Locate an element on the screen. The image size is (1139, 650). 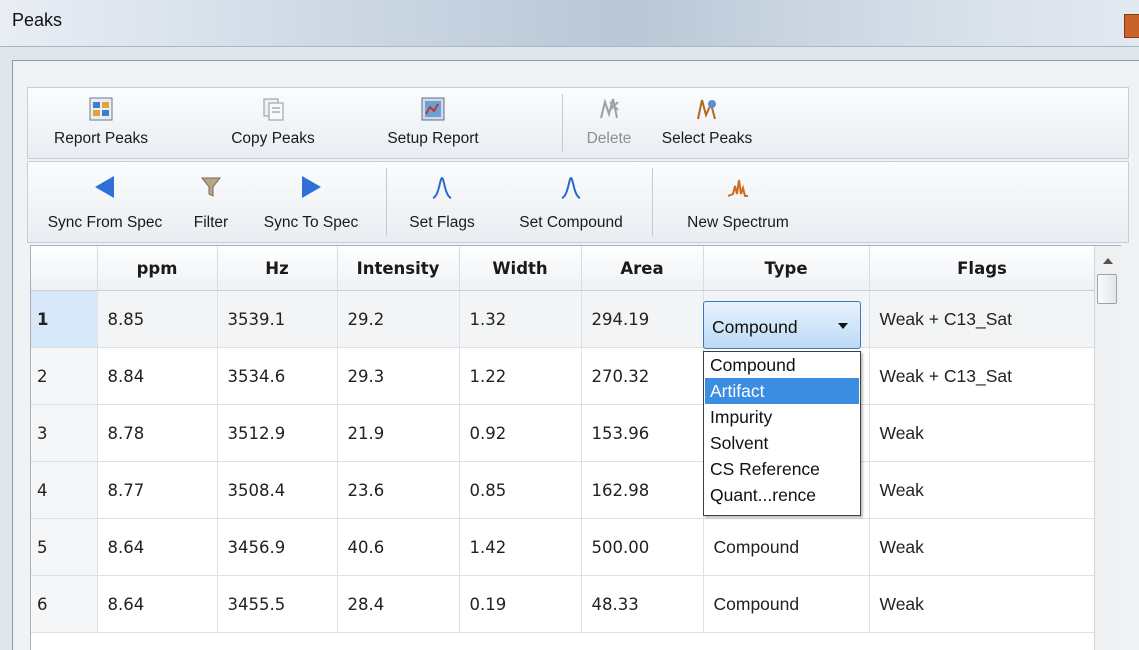
cell-hz: 3508.4 is located at coordinates (277, 490).